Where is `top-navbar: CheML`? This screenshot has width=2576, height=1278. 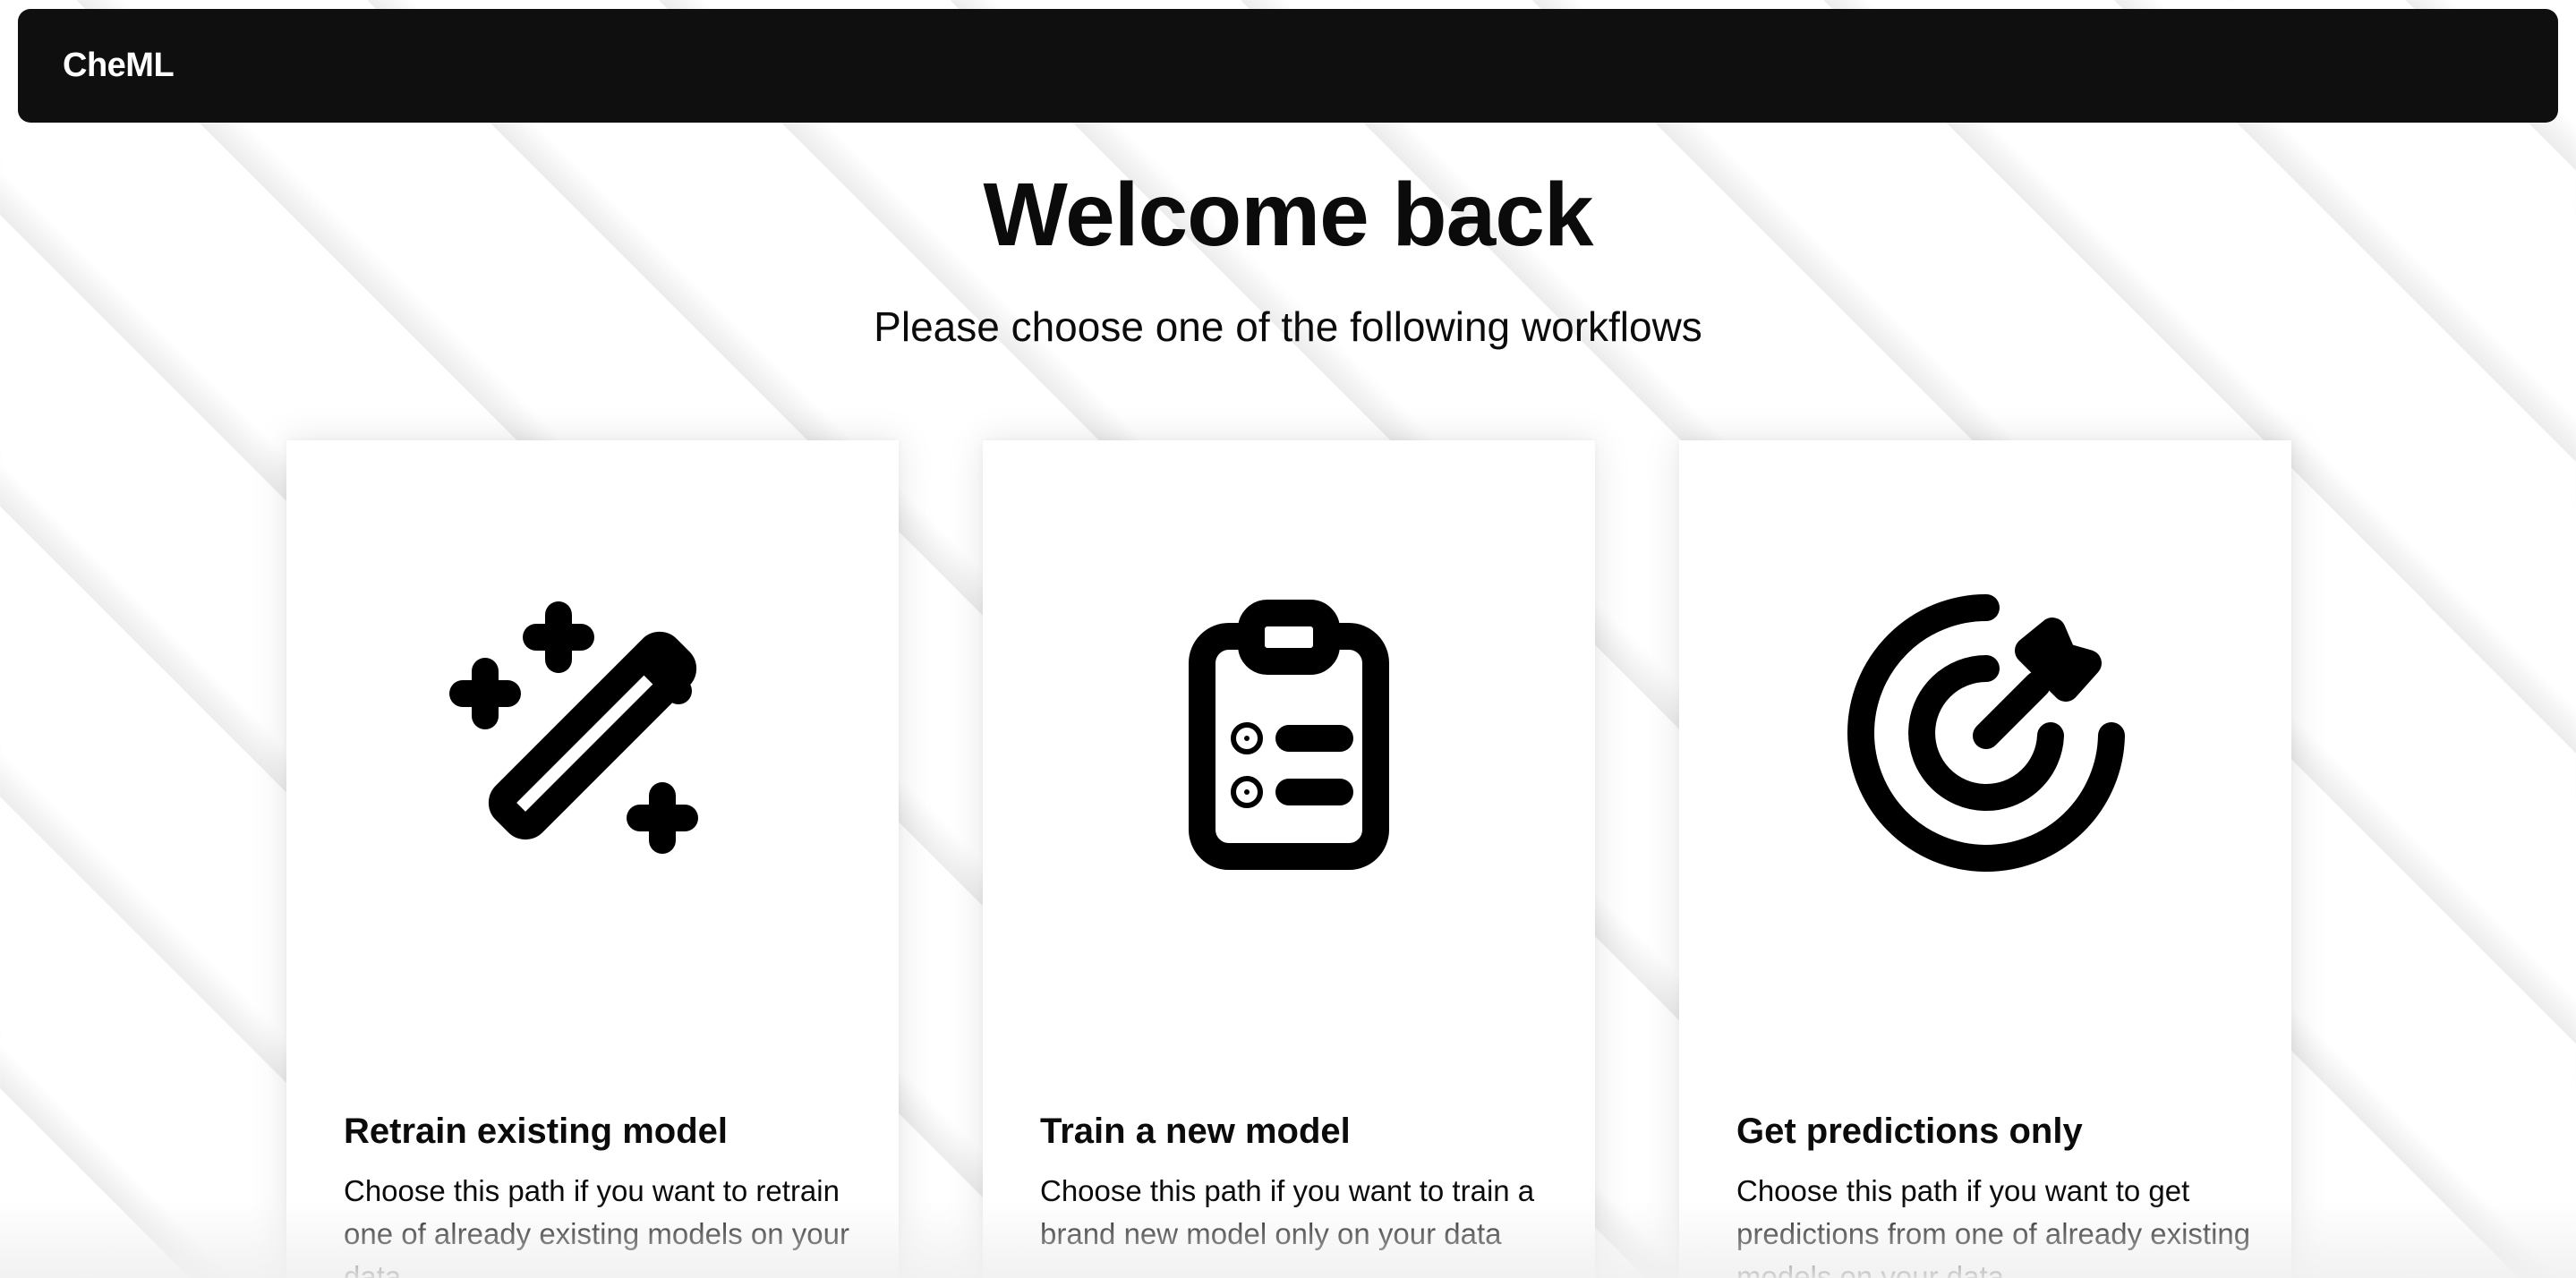
top-navbar: CheML is located at coordinates (1288, 66).